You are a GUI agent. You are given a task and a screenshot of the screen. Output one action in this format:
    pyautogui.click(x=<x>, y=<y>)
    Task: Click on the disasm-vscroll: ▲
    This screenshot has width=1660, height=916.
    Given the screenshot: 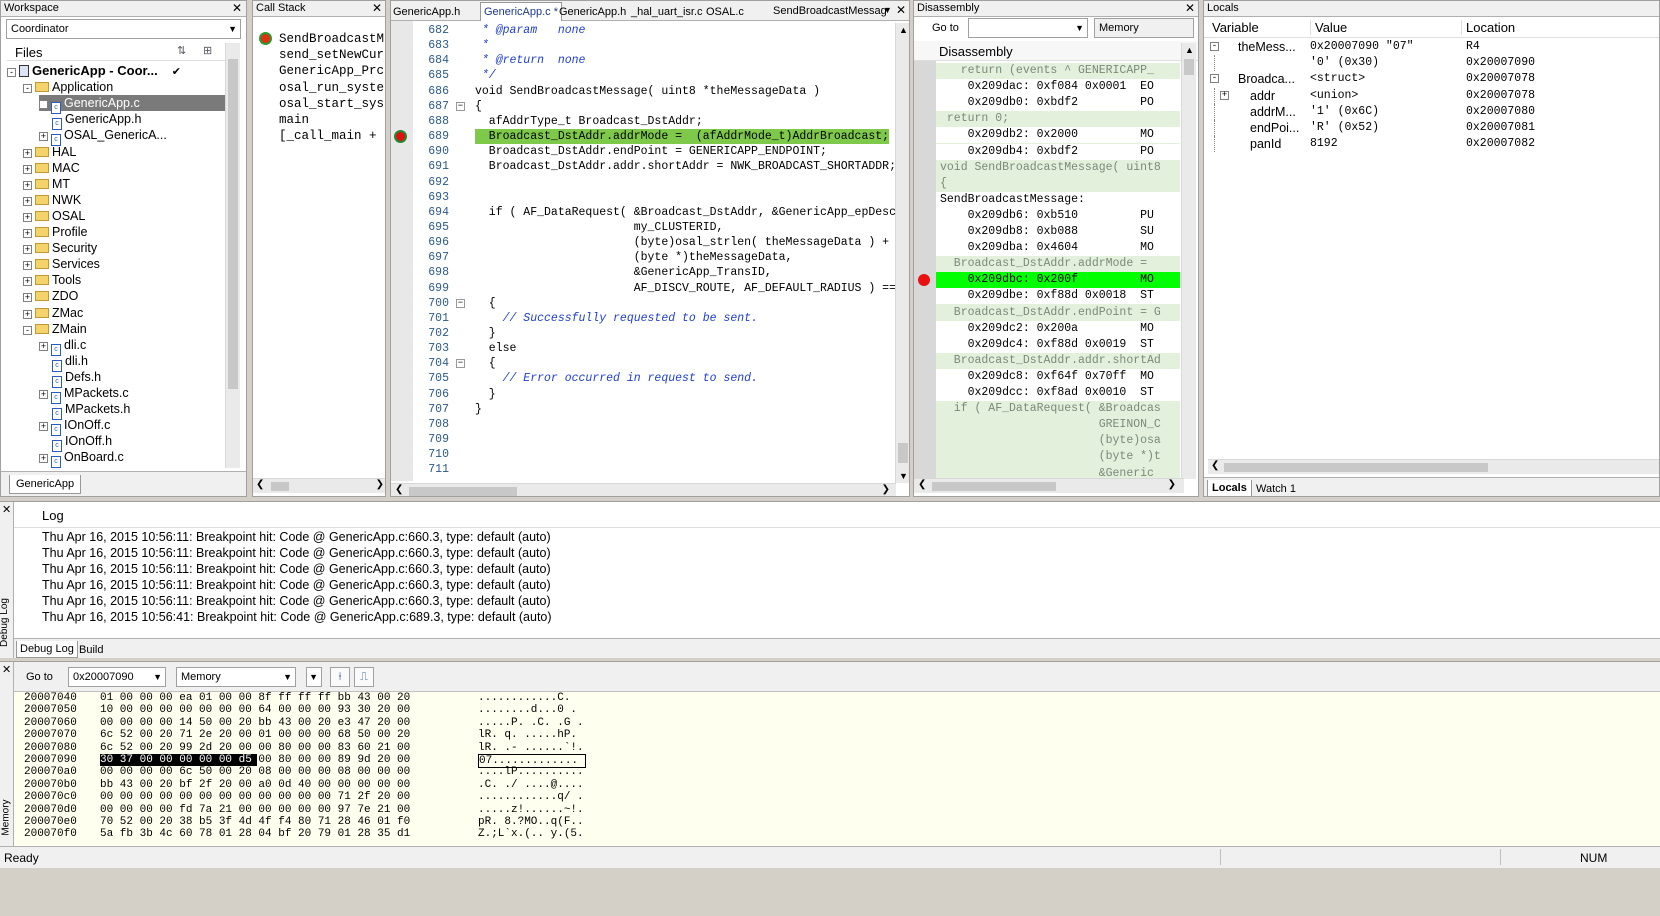 What is the action you would take?
    pyautogui.click(x=1188, y=261)
    